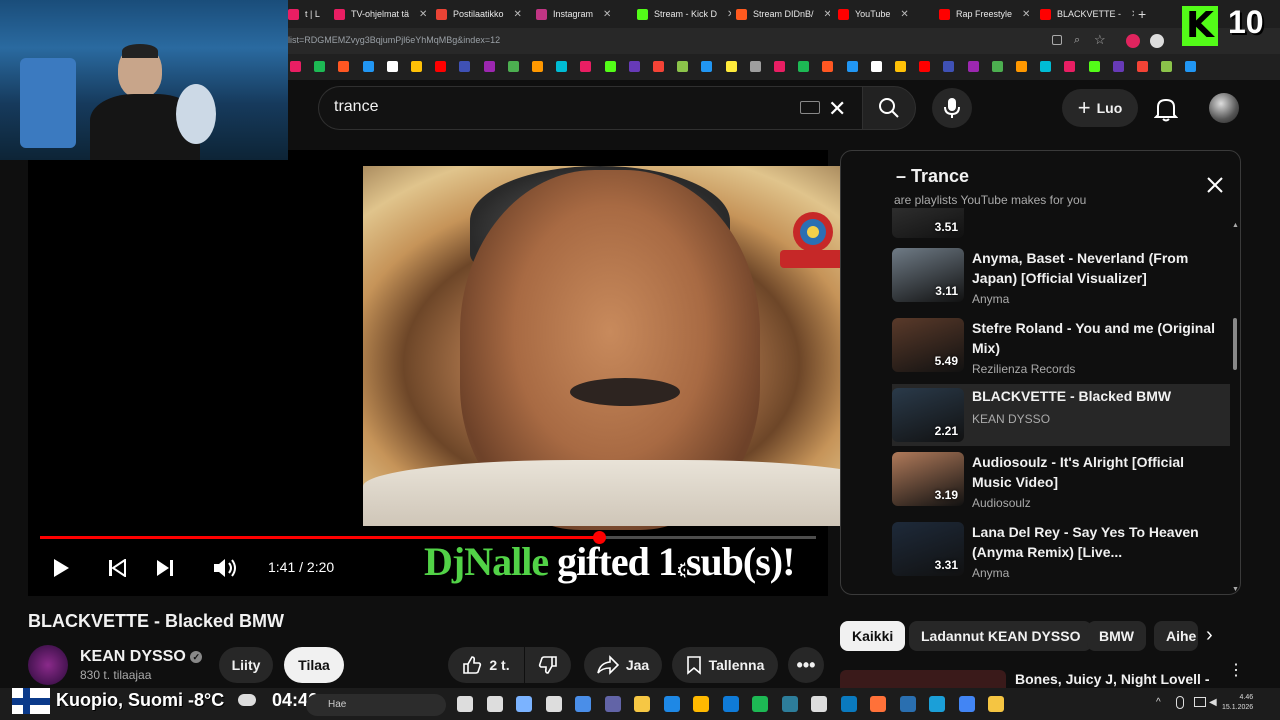 The width and height of the screenshot is (1280, 720). What do you see at coordinates (1235, 344) in the screenshot?
I see `playlist-scrollbar` at bounding box center [1235, 344].